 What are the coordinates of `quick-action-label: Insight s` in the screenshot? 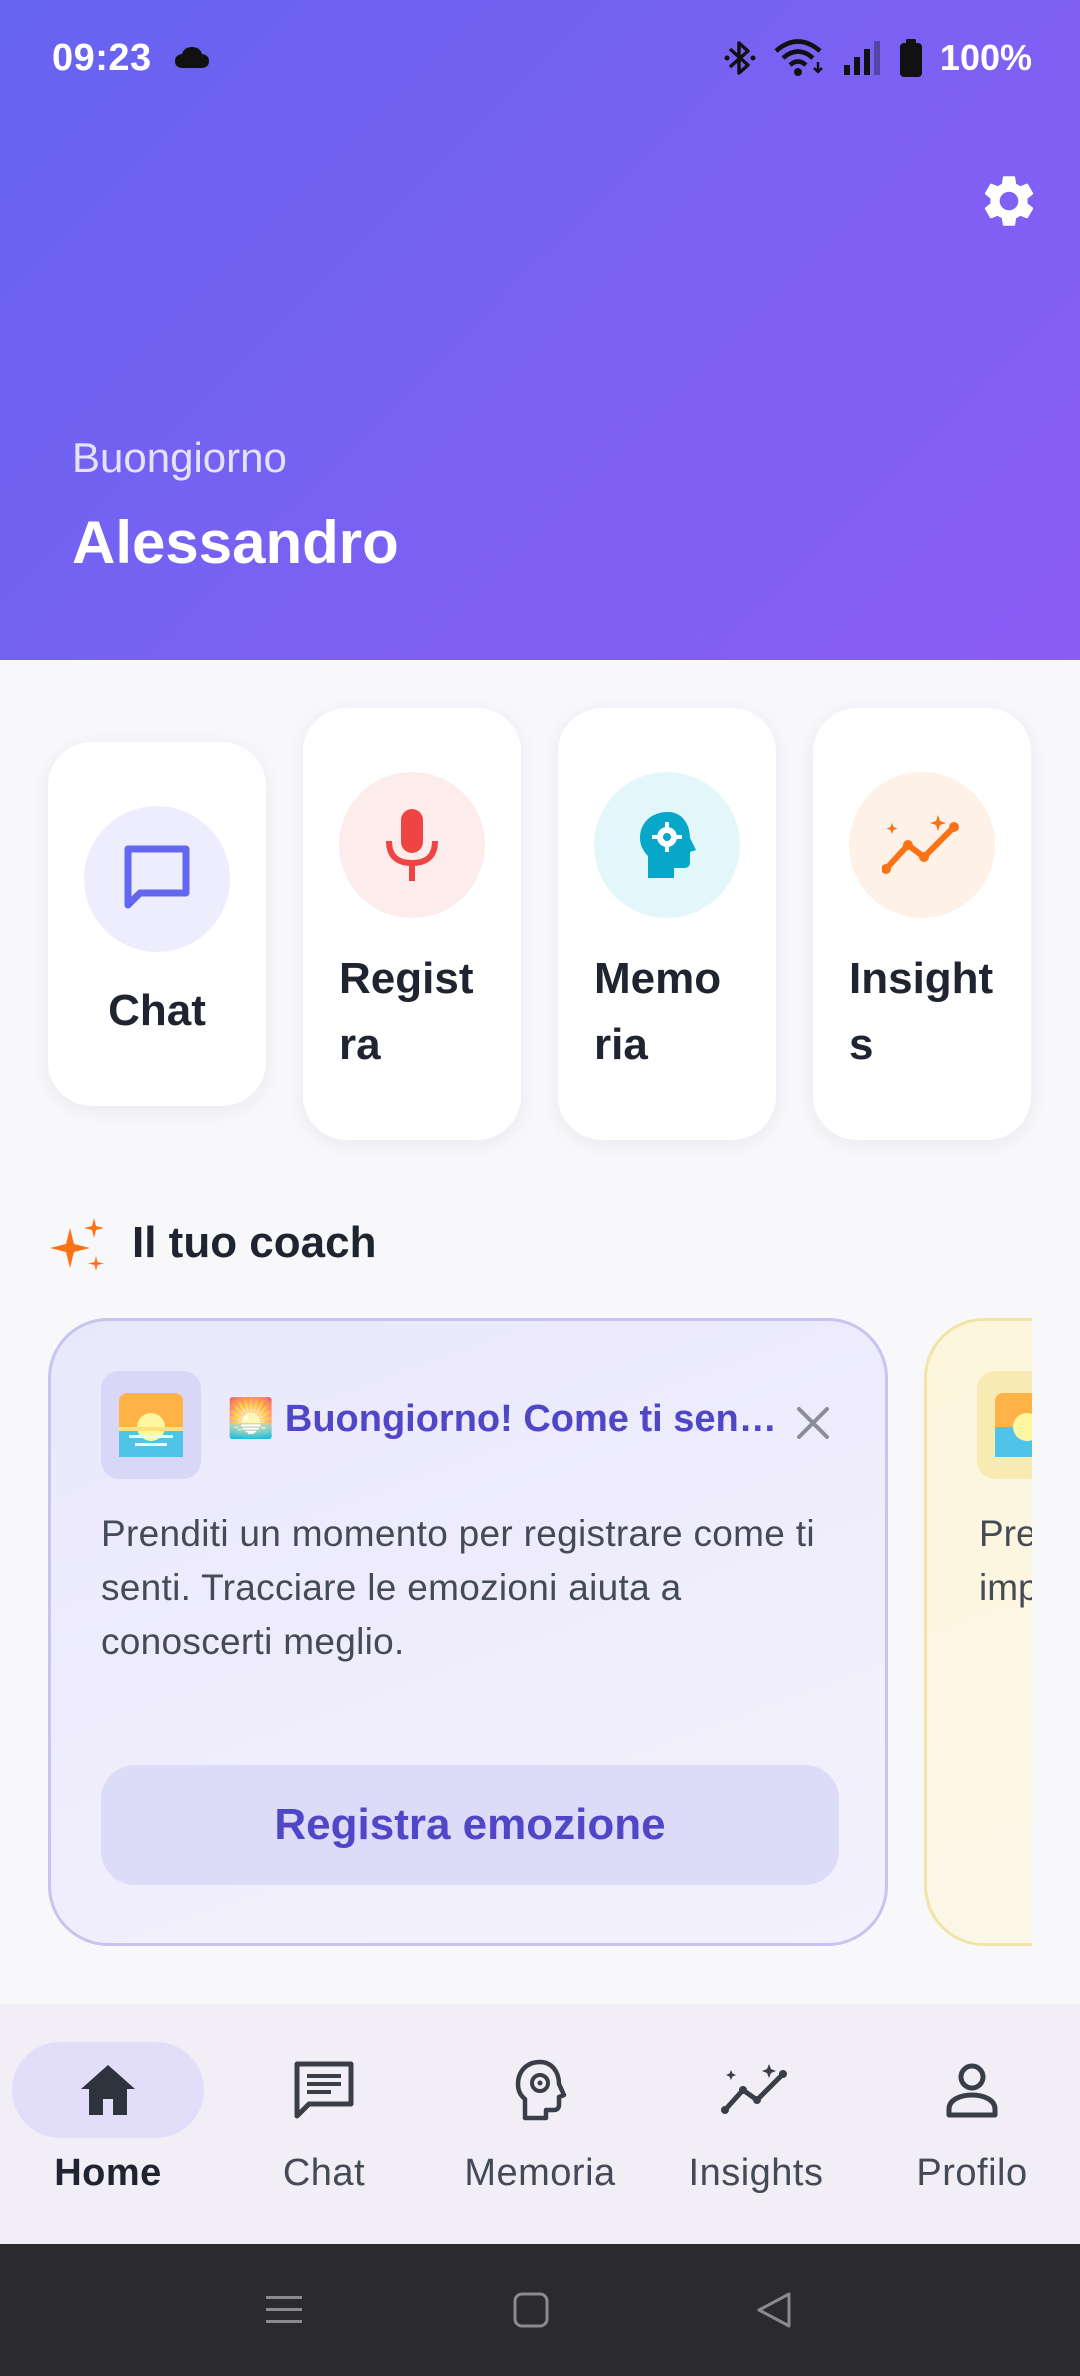 It's located at (921, 1011).